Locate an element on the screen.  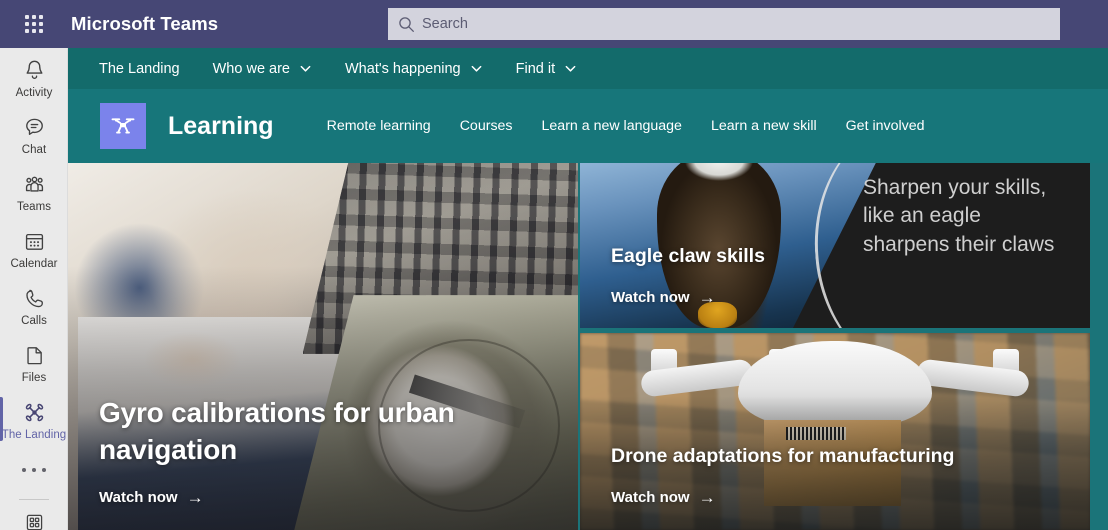
people-icon is located at coordinates (34, 184).